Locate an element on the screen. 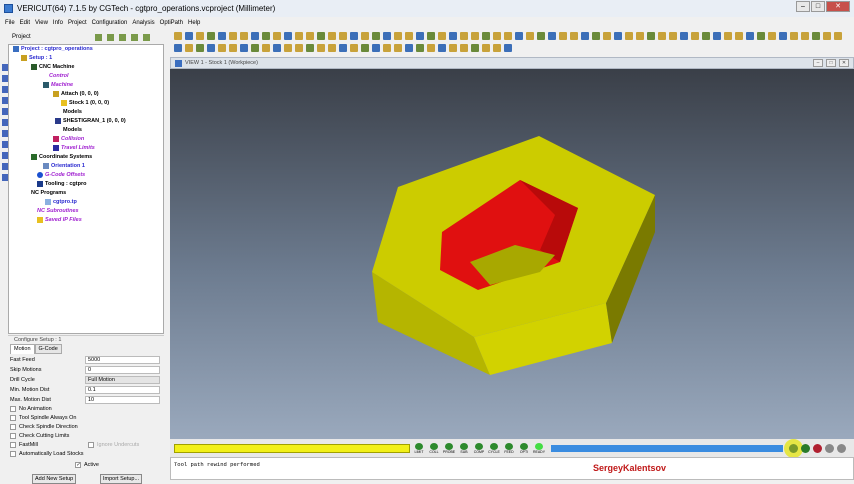 This screenshot has width=854, height=484. led-limit: LIMIT is located at coordinates (419, 448).